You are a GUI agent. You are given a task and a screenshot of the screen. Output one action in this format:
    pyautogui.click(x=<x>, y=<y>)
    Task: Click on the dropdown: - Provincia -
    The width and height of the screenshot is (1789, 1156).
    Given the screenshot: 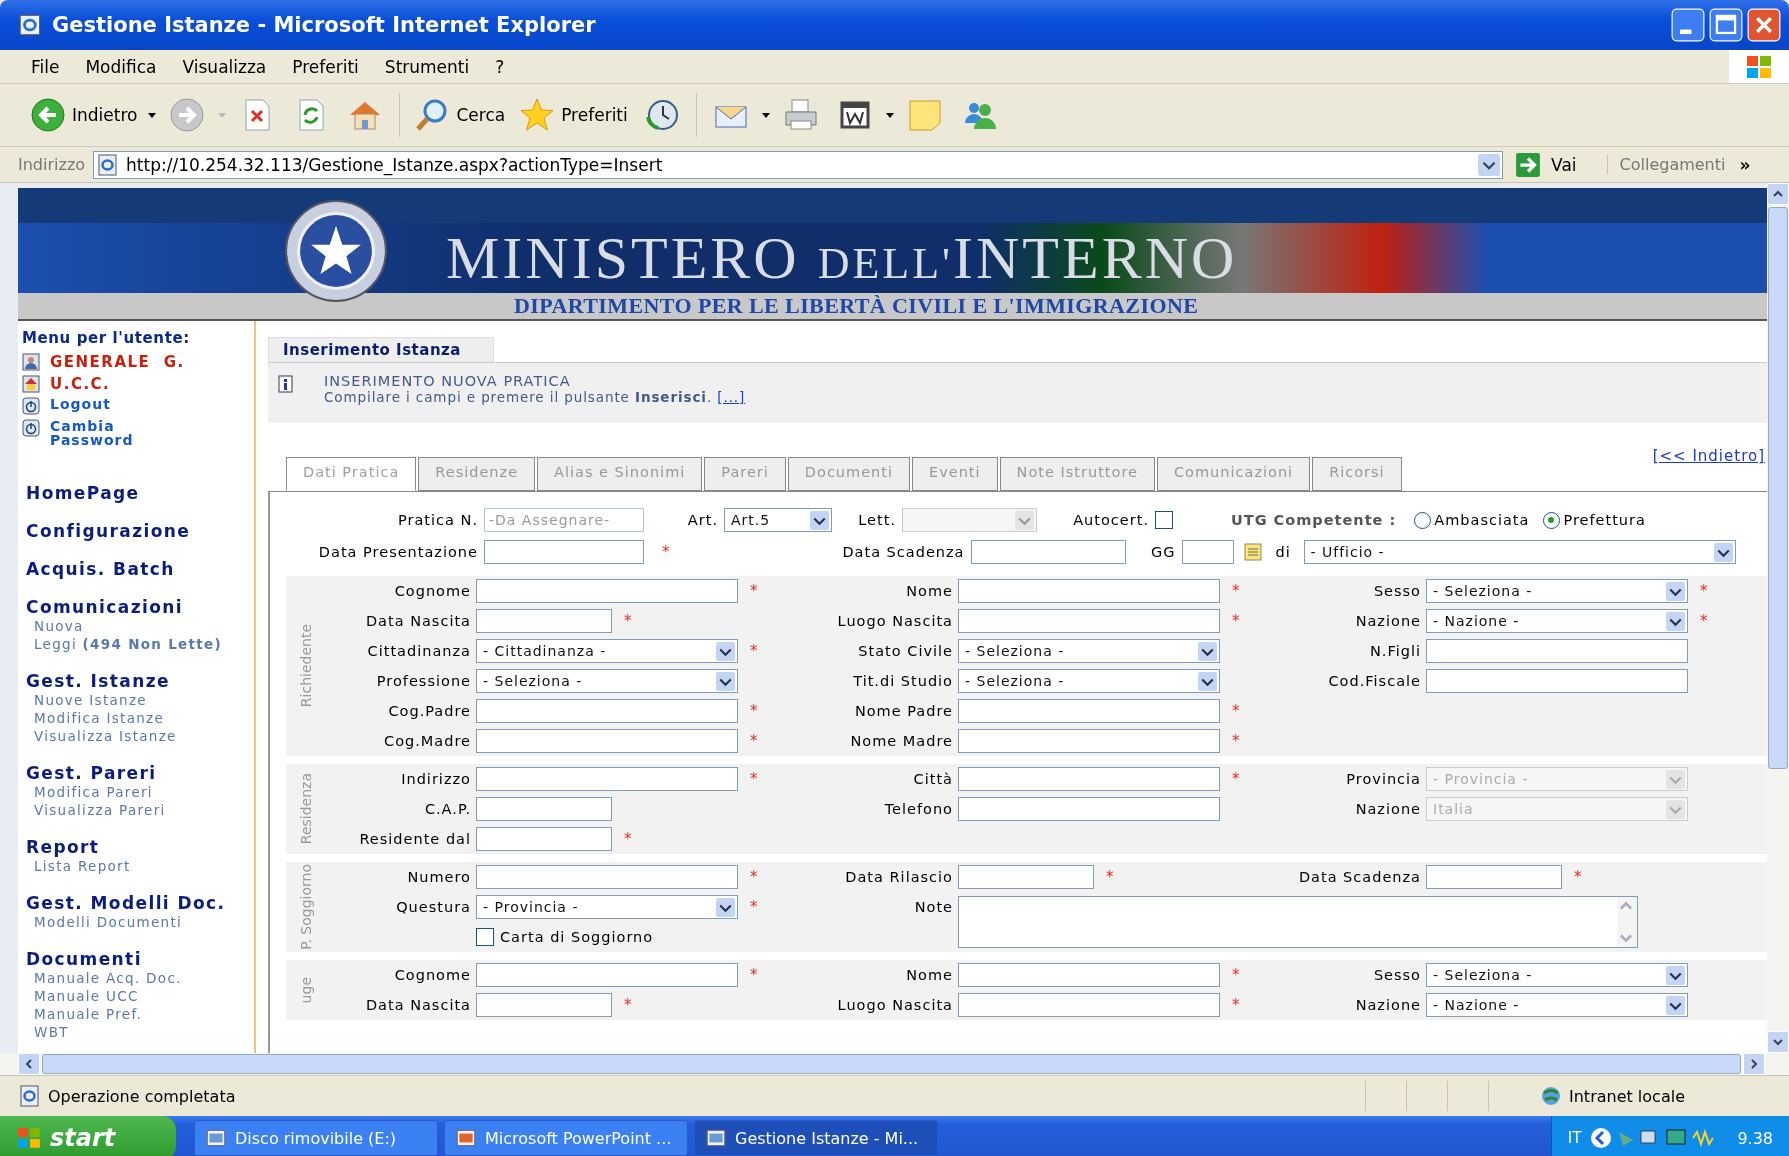 What is the action you would take?
    pyautogui.click(x=607, y=907)
    